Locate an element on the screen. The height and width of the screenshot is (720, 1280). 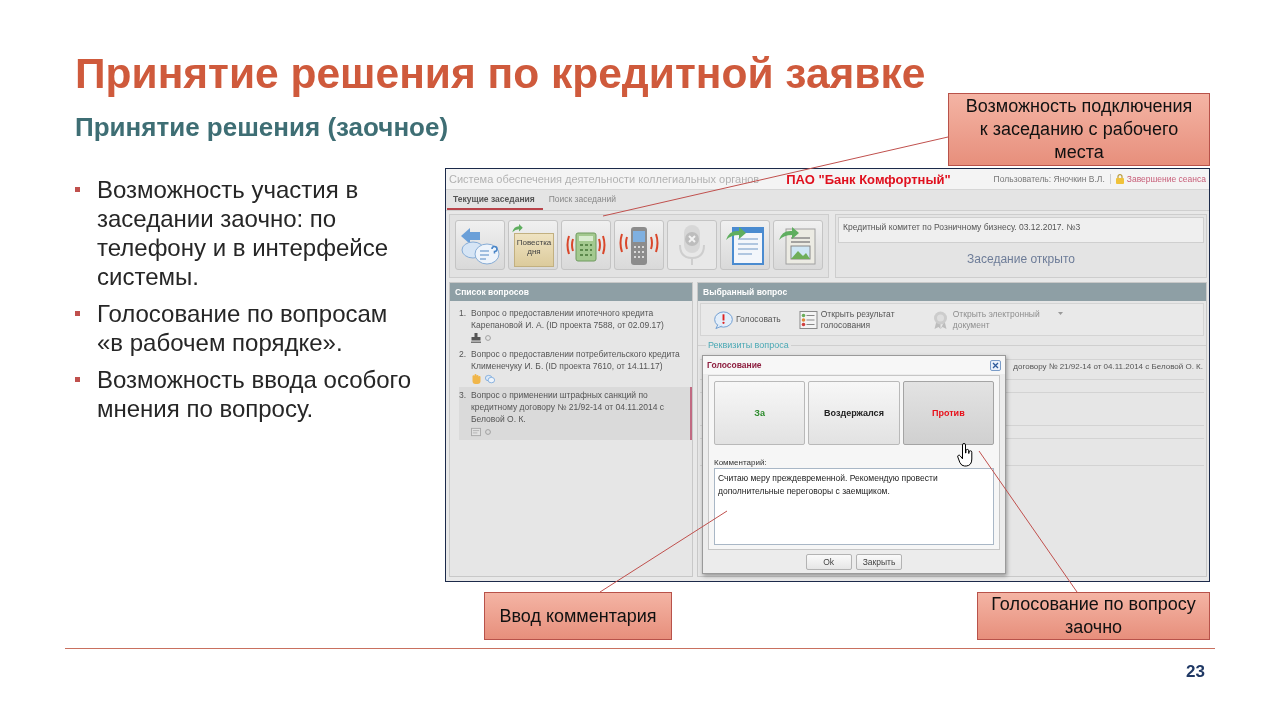
card-icon is located at coordinates (476, 431).